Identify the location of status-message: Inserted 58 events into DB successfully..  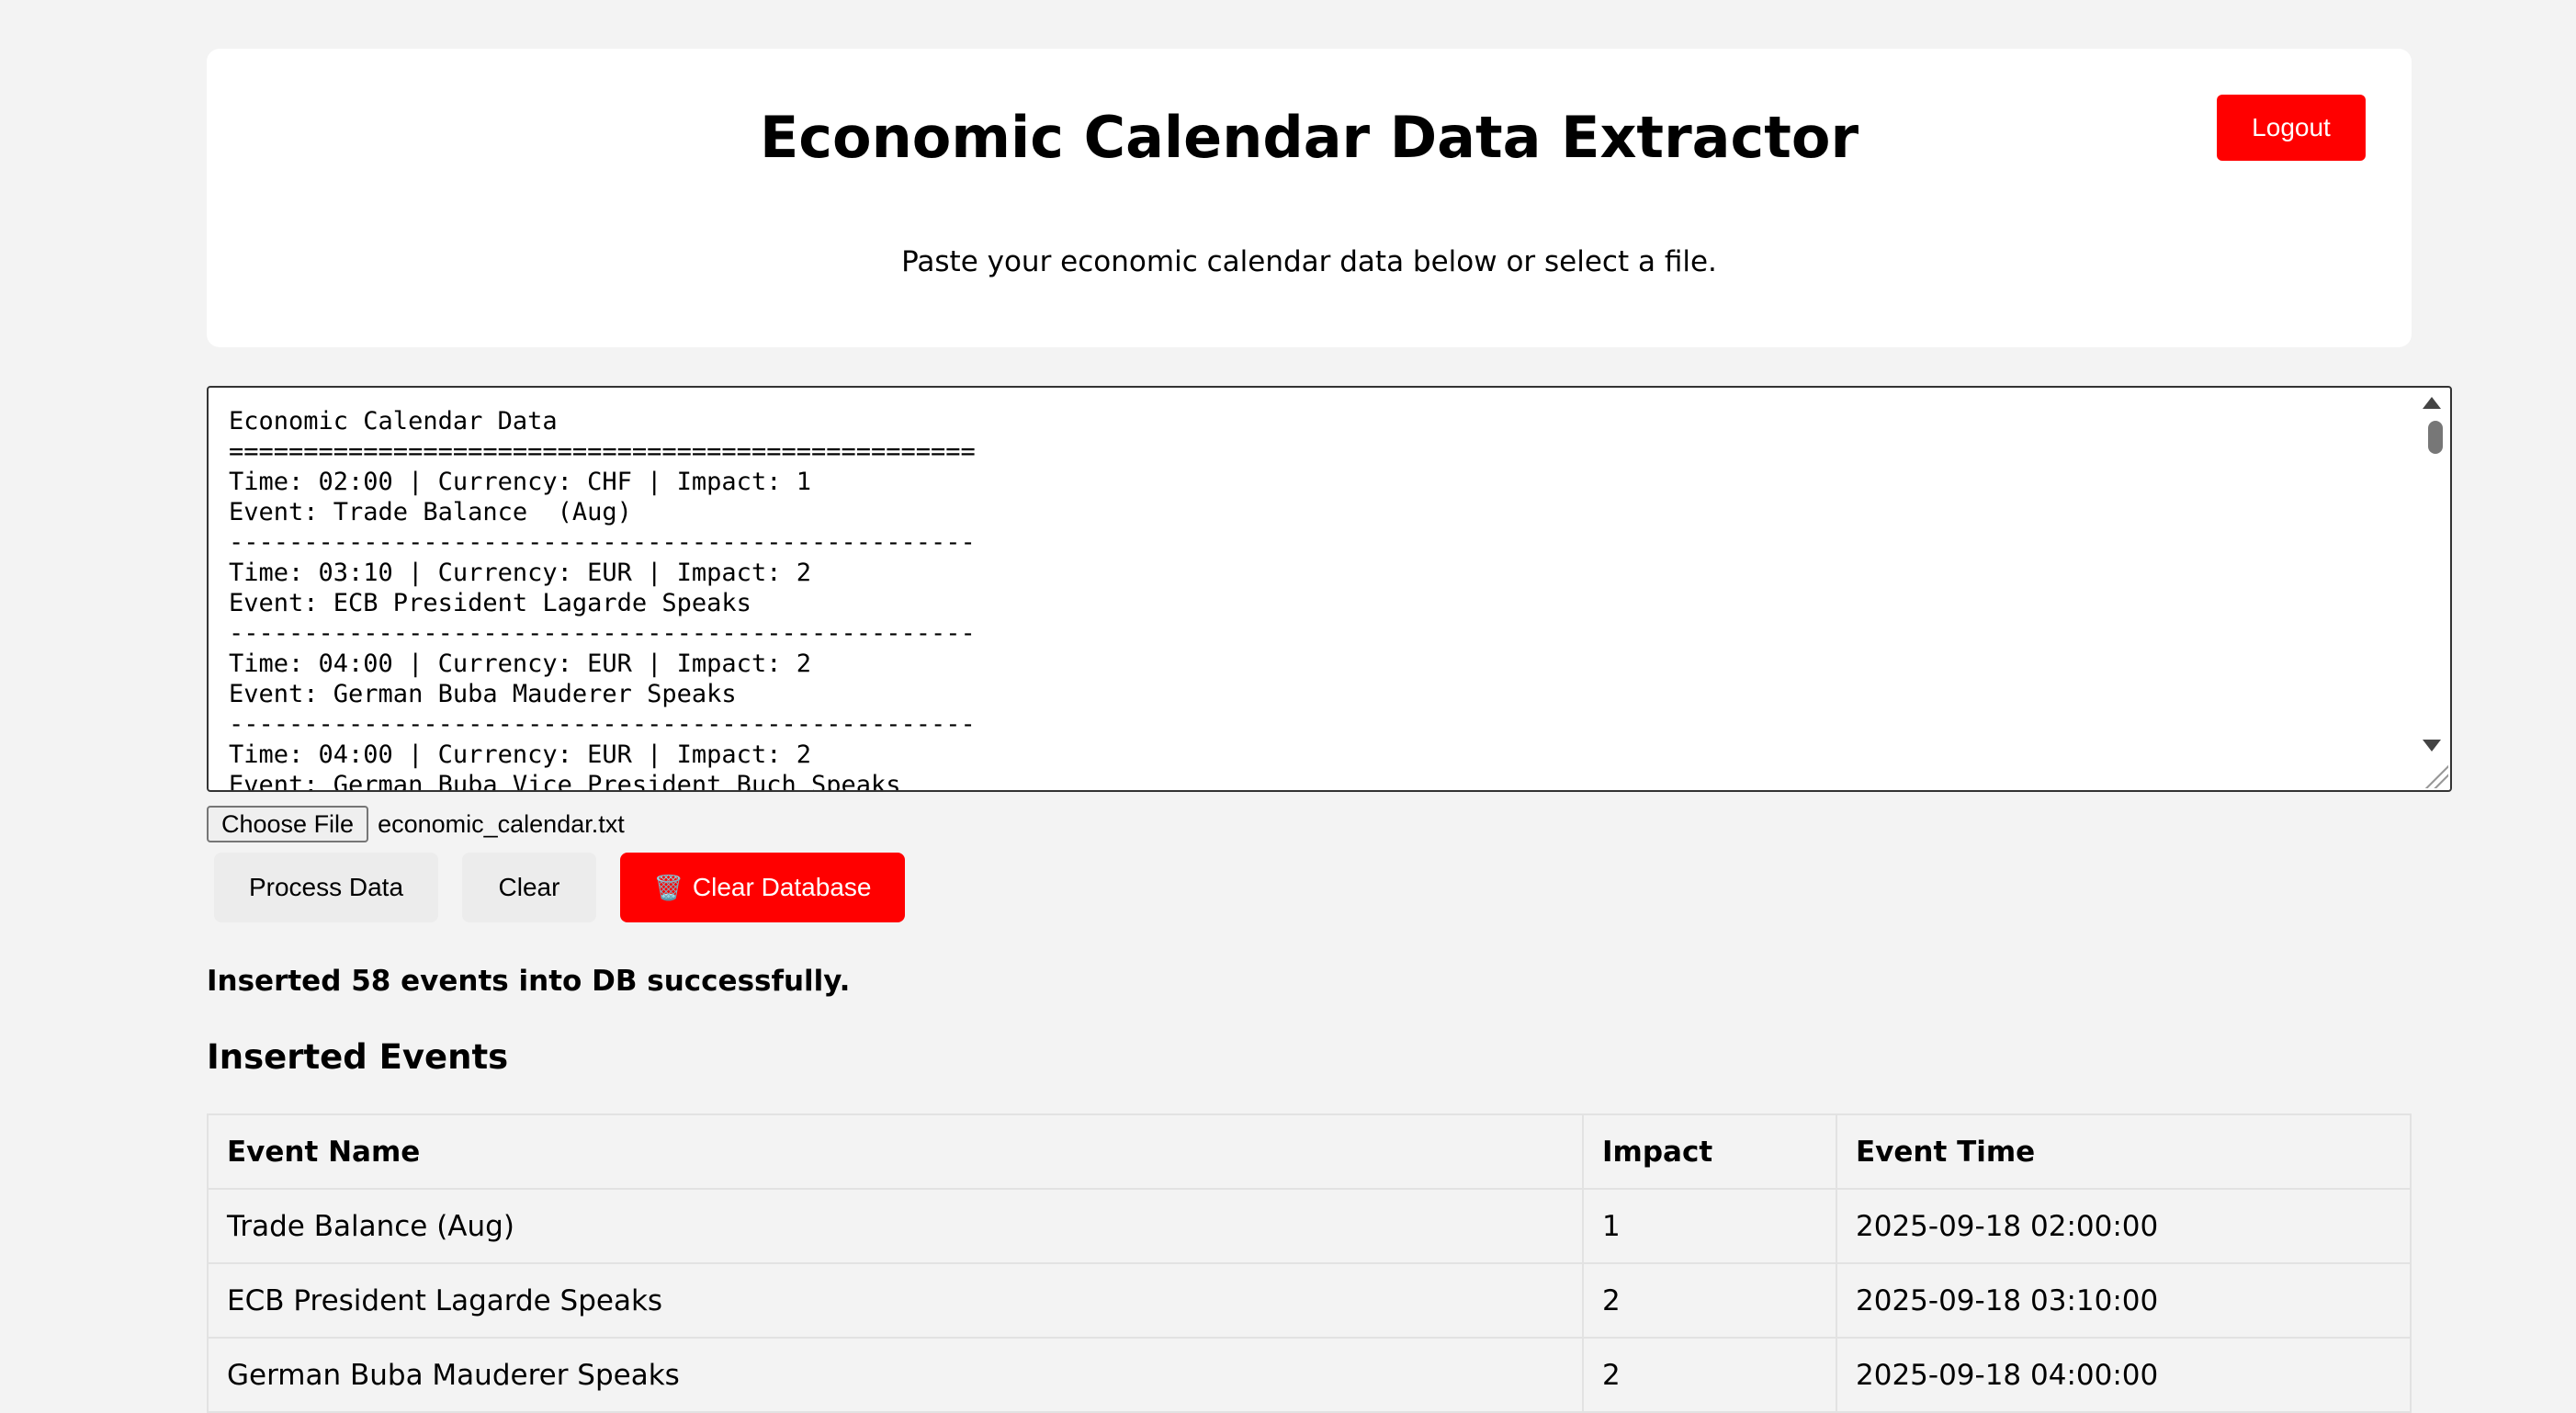
(529, 981).